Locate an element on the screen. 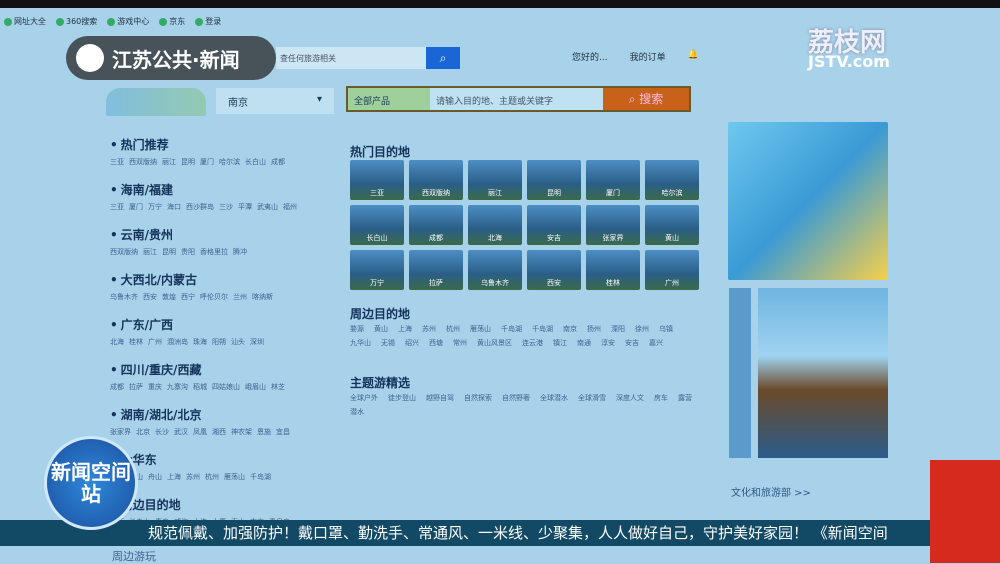 The image size is (1000, 564). category-title: 湖南/湖北/北京 is located at coordinates (220, 414).